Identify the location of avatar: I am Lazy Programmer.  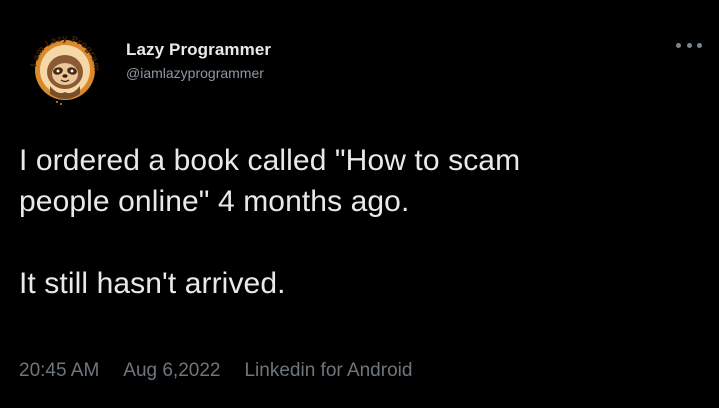
(65, 66).